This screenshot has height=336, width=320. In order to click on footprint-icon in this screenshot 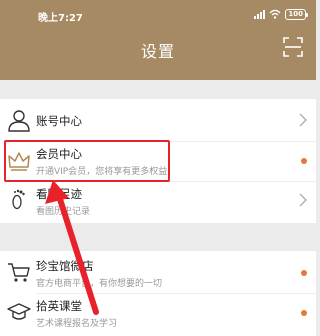, I will do `click(18, 199)`.